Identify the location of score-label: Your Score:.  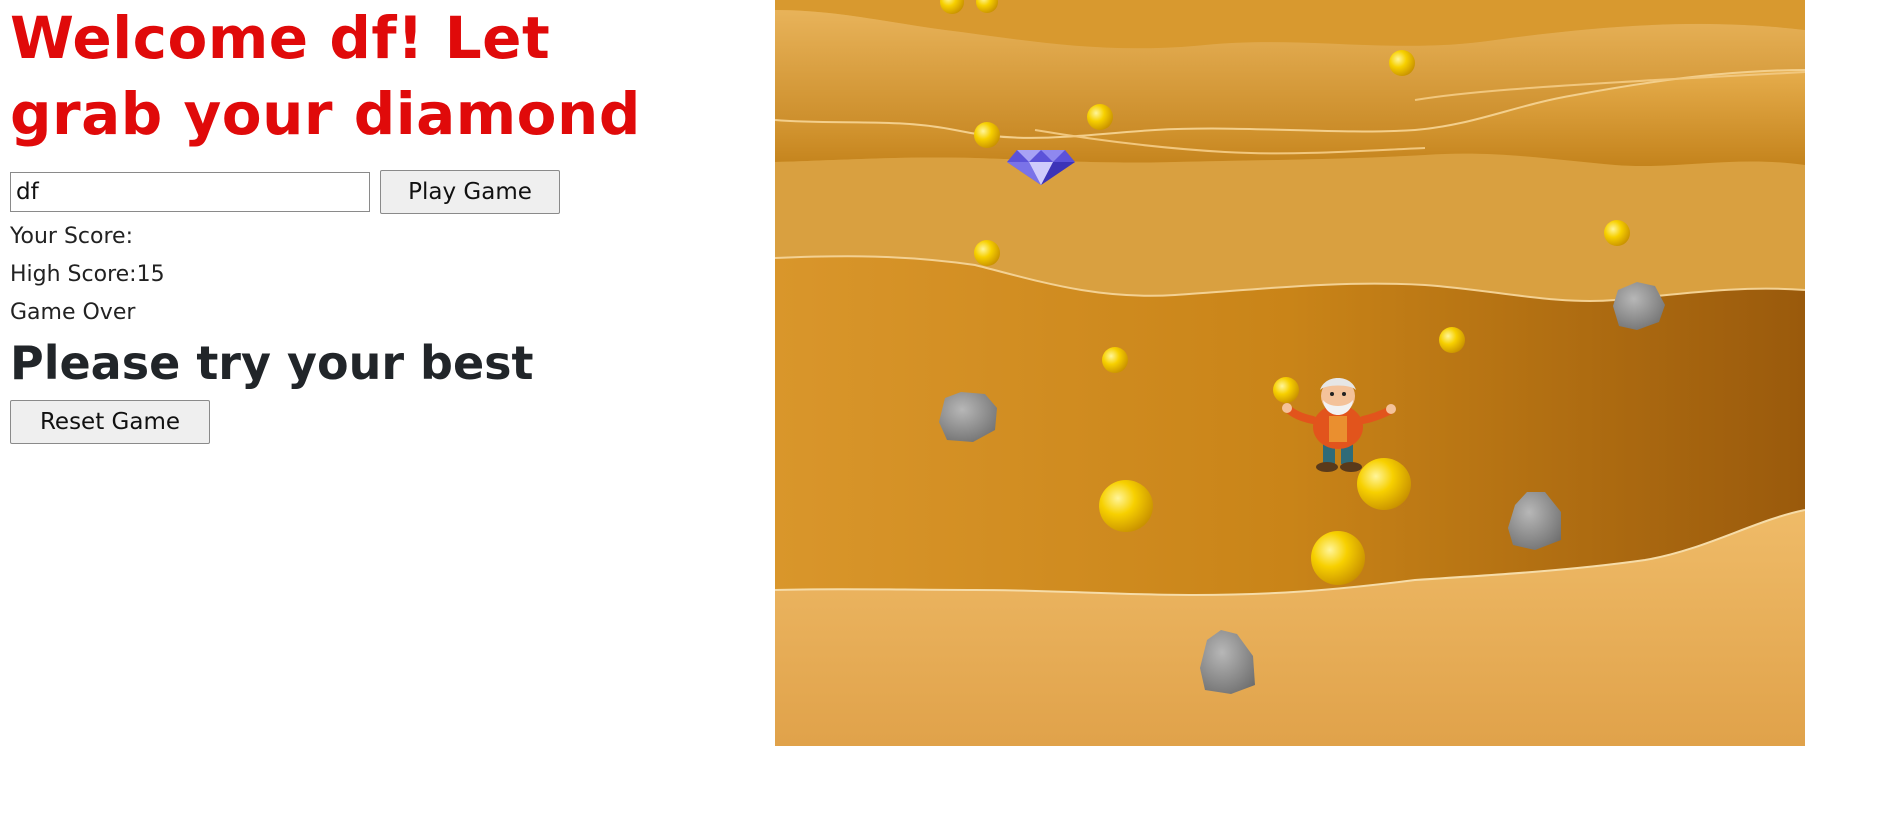
(71, 236).